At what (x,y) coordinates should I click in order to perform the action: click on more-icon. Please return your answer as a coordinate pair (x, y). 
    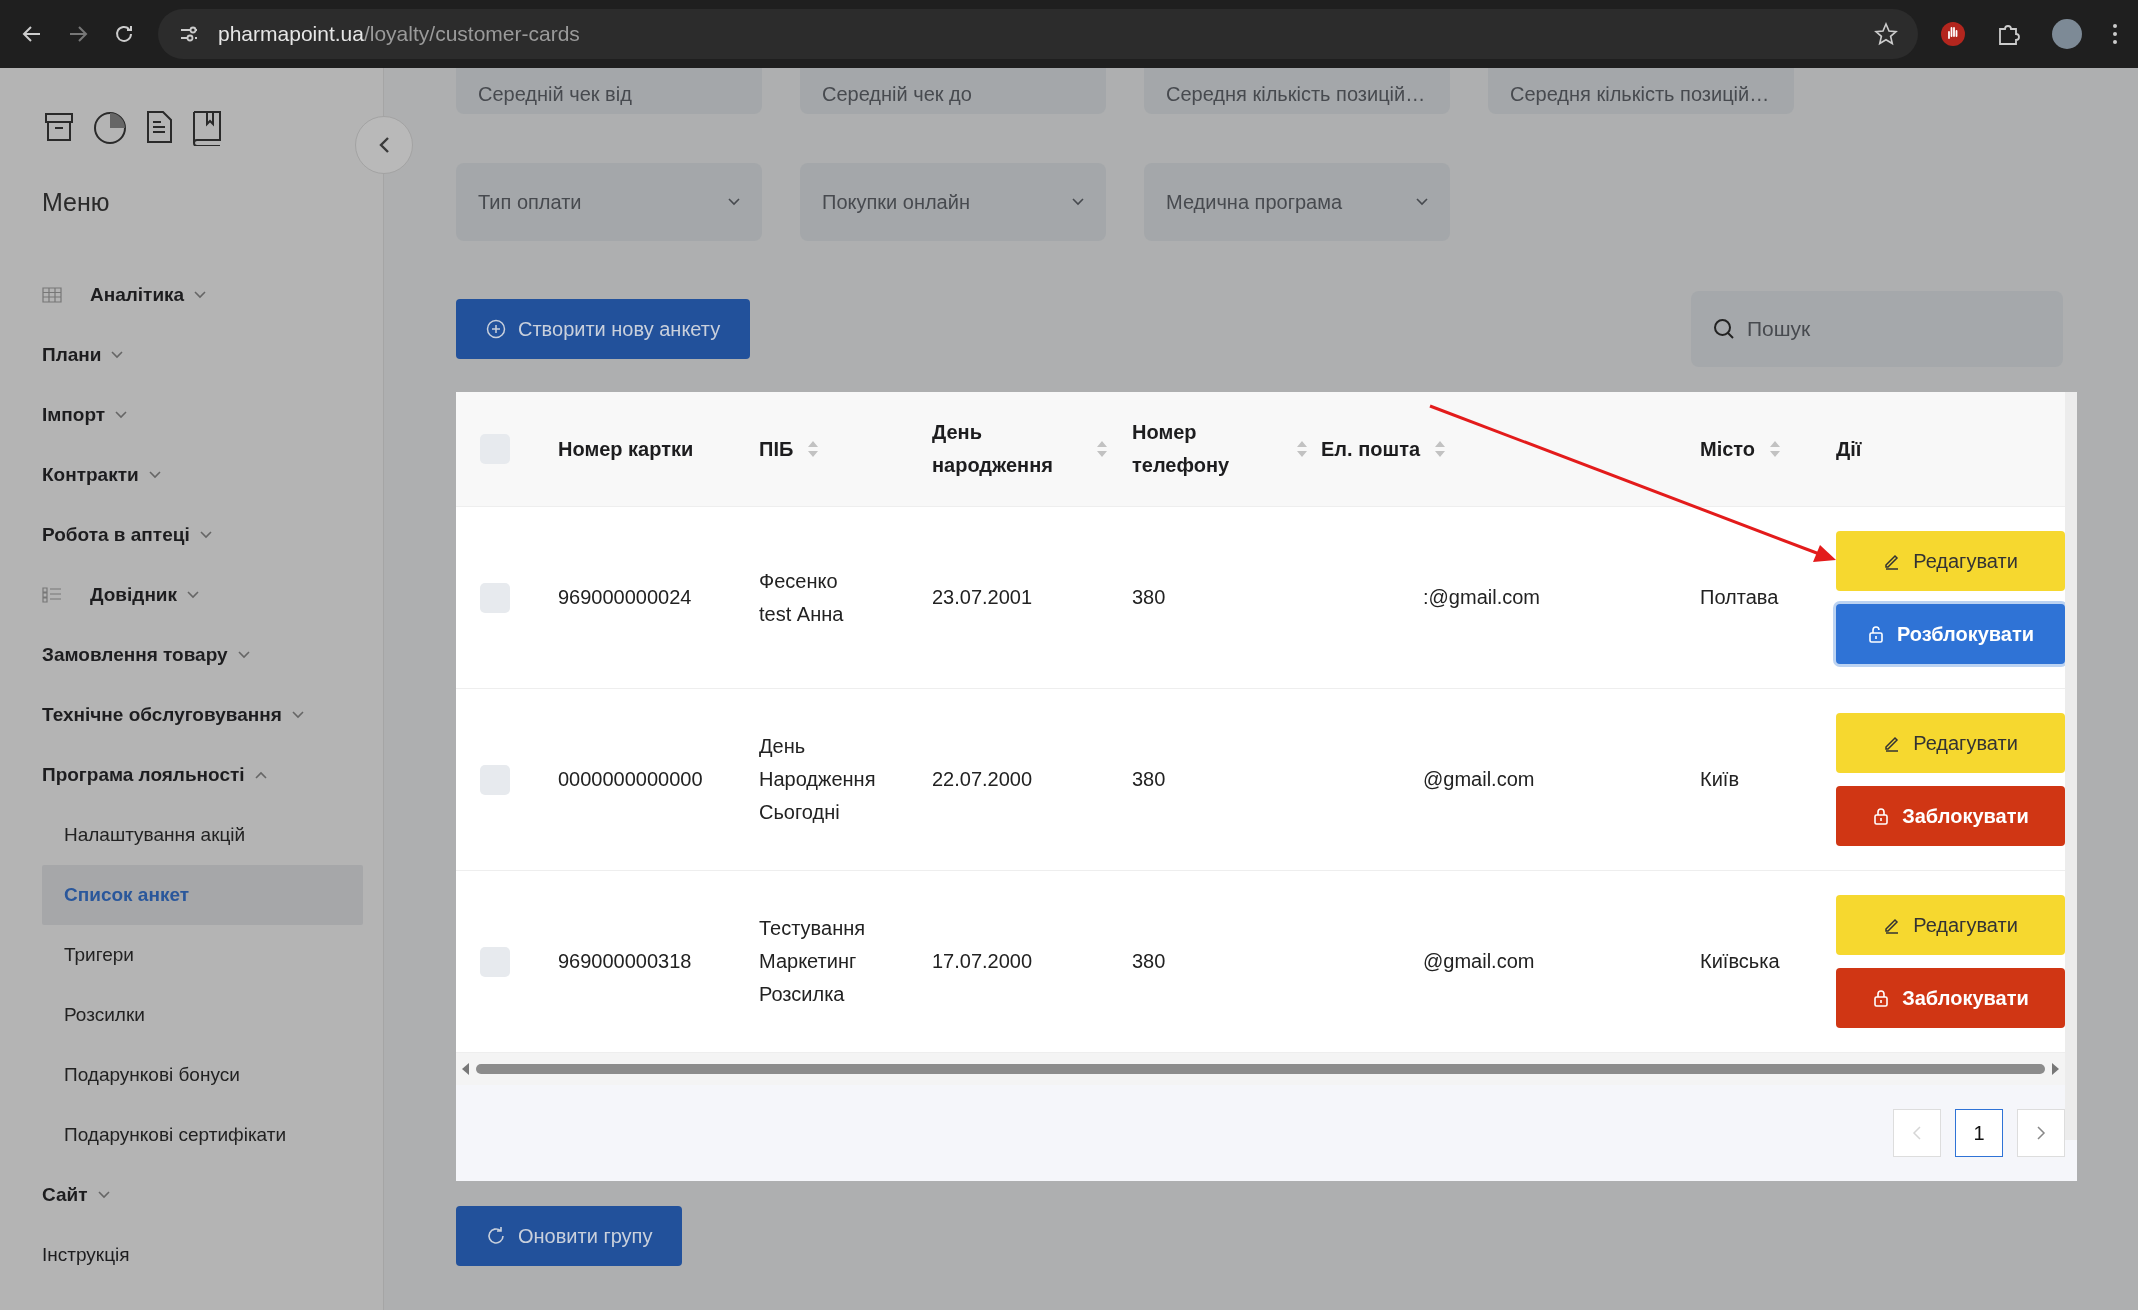
    Looking at the image, I should click on (2115, 34).